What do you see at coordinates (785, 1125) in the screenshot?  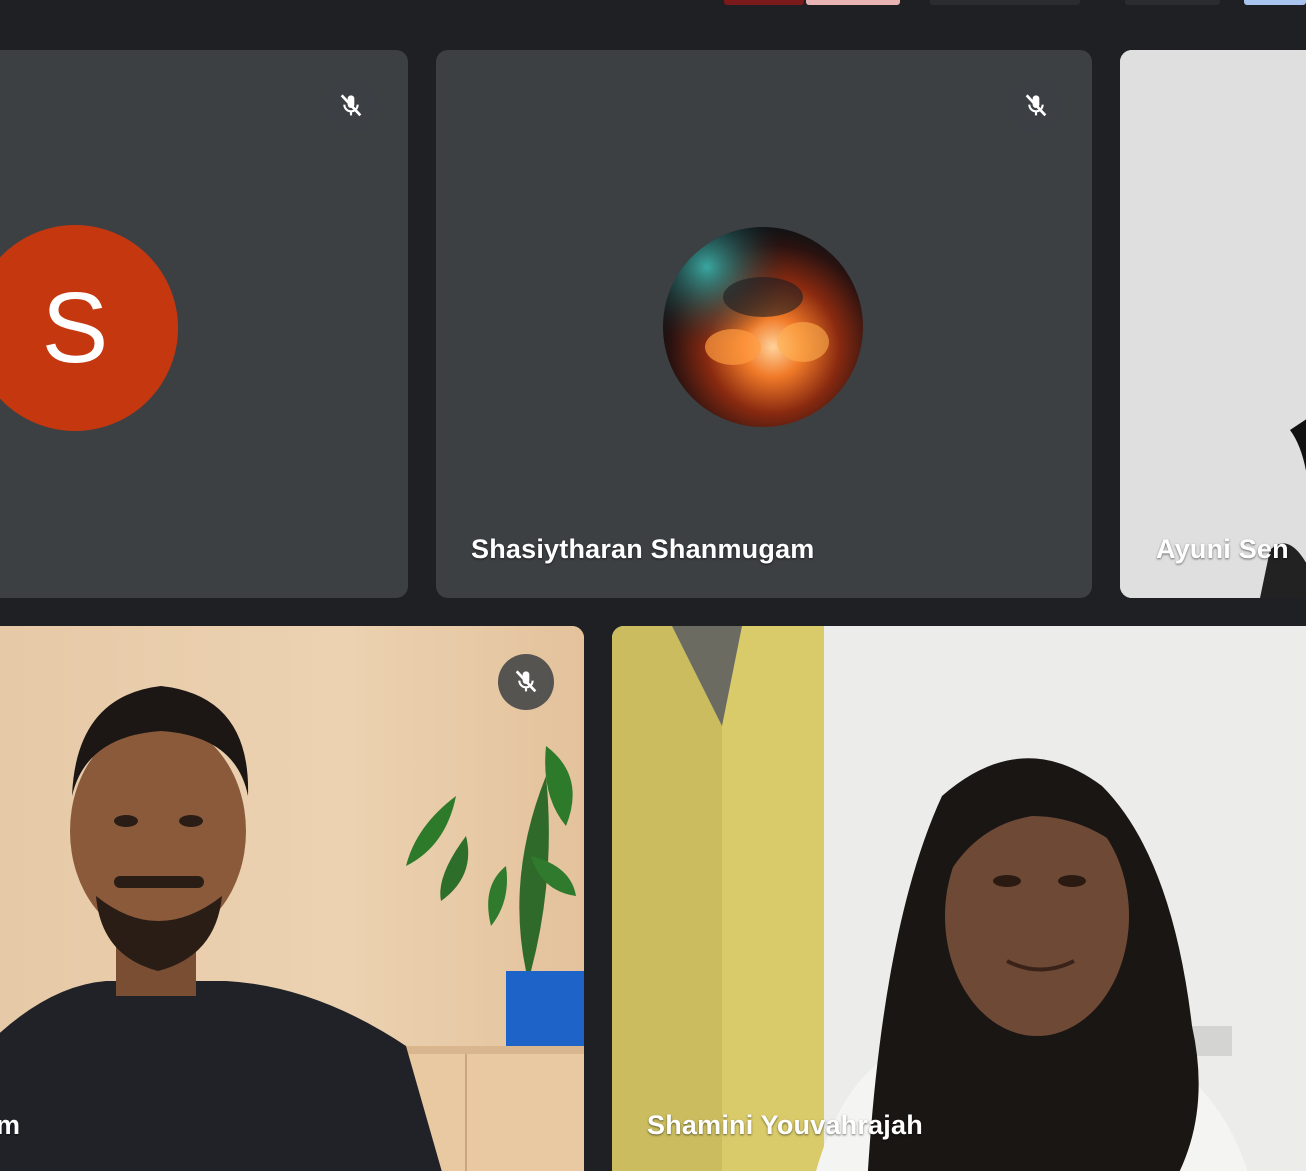 I see `participant-name: Shamini Youvahrajah` at bounding box center [785, 1125].